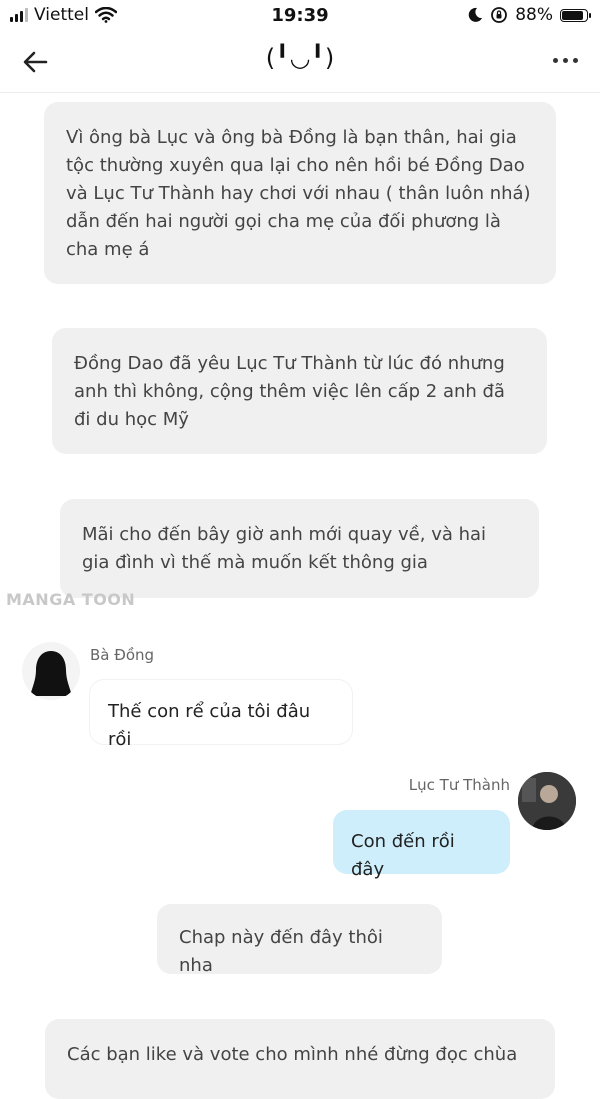 This screenshot has height=1099, width=600. What do you see at coordinates (565, 60) in the screenshot?
I see `more-options-icon` at bounding box center [565, 60].